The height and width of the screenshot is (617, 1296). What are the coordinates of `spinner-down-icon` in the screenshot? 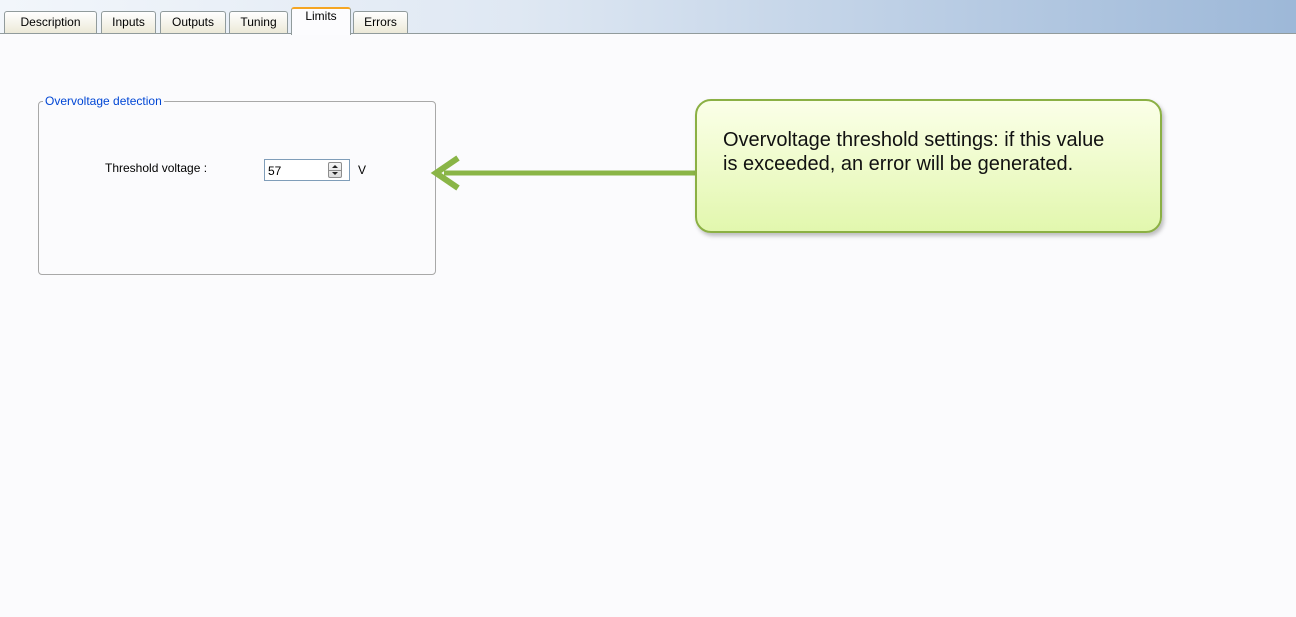 It's located at (335, 173).